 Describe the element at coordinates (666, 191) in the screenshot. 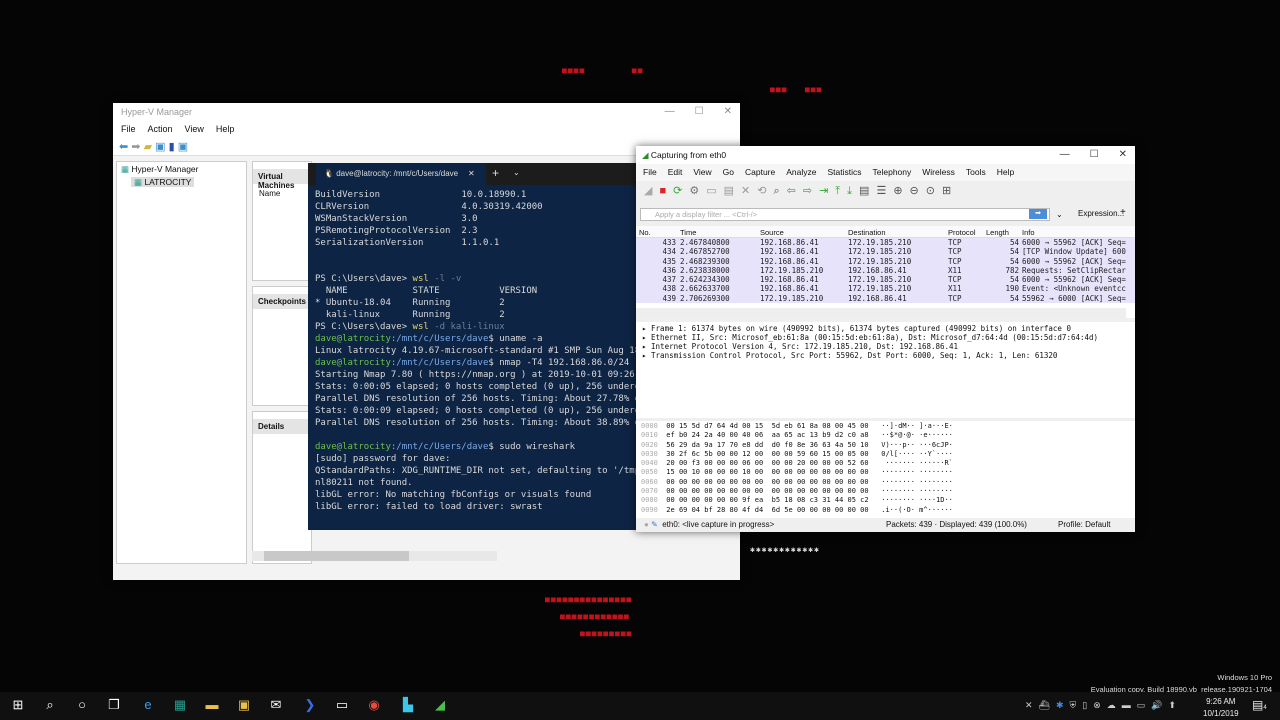

I see `stop-capture-icon: ■` at that location.